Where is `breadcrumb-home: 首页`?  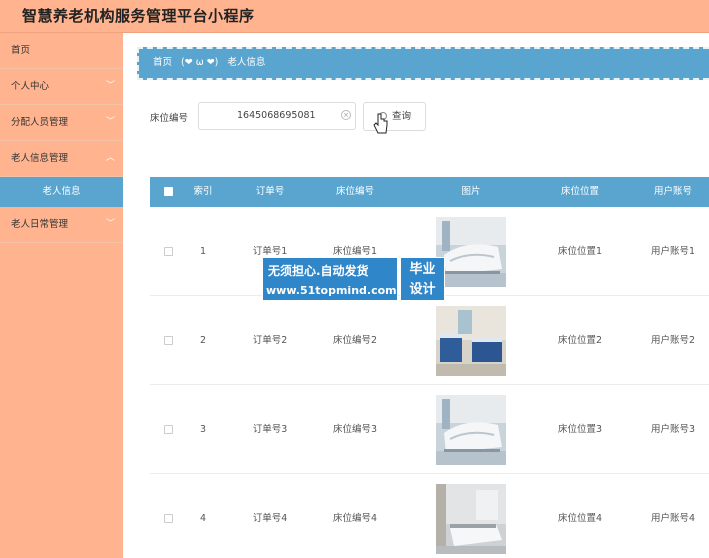
breadcrumb-home: 首页 is located at coordinates (162, 62).